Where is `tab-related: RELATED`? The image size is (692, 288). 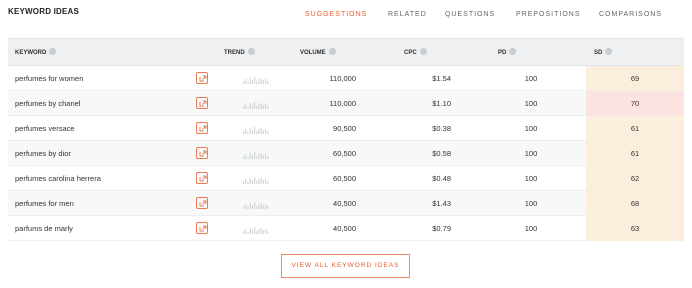
tab-related: RELATED is located at coordinates (407, 14).